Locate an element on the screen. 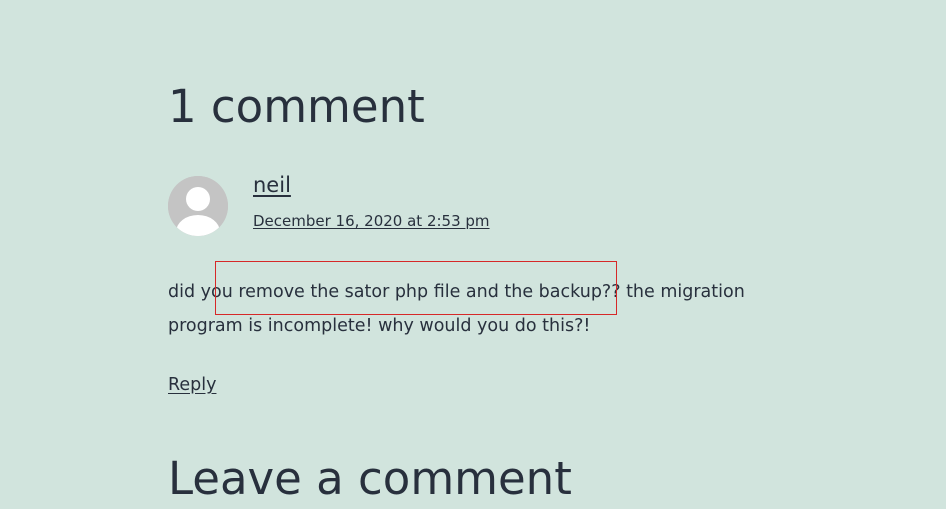 The width and height of the screenshot is (946, 509). comment-date-link: December 16, 2020 at 2:53 pm is located at coordinates (371, 221).